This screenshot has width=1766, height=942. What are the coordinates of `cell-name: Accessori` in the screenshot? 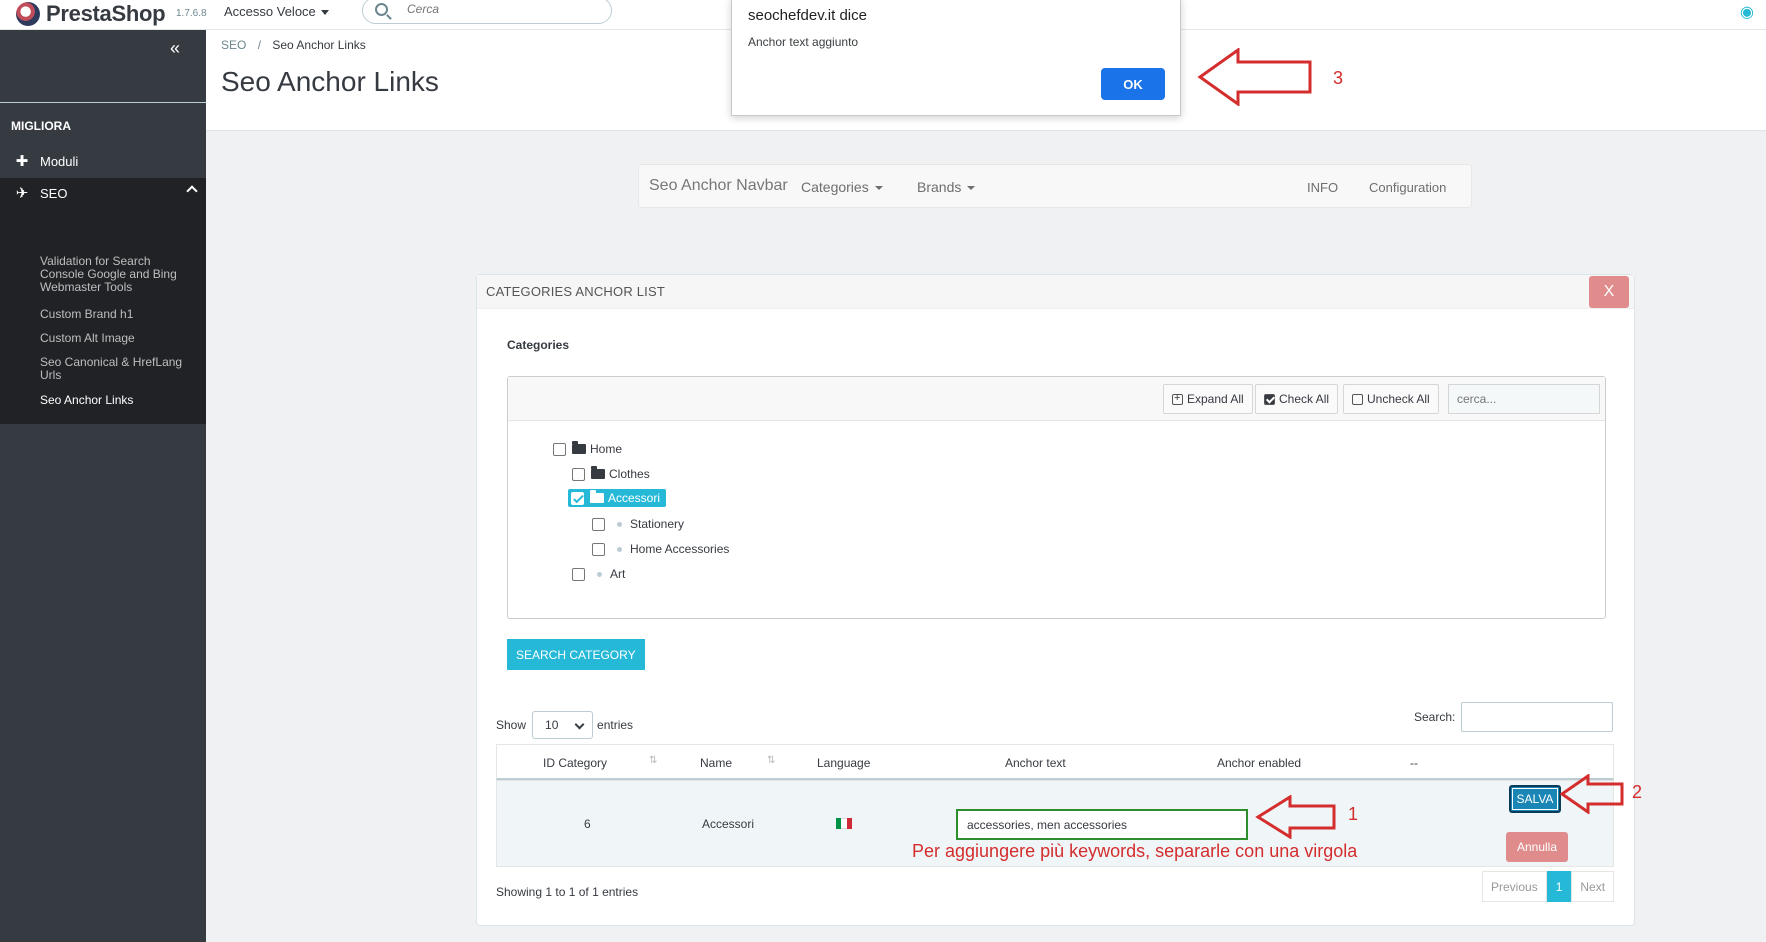 It's located at (728, 824).